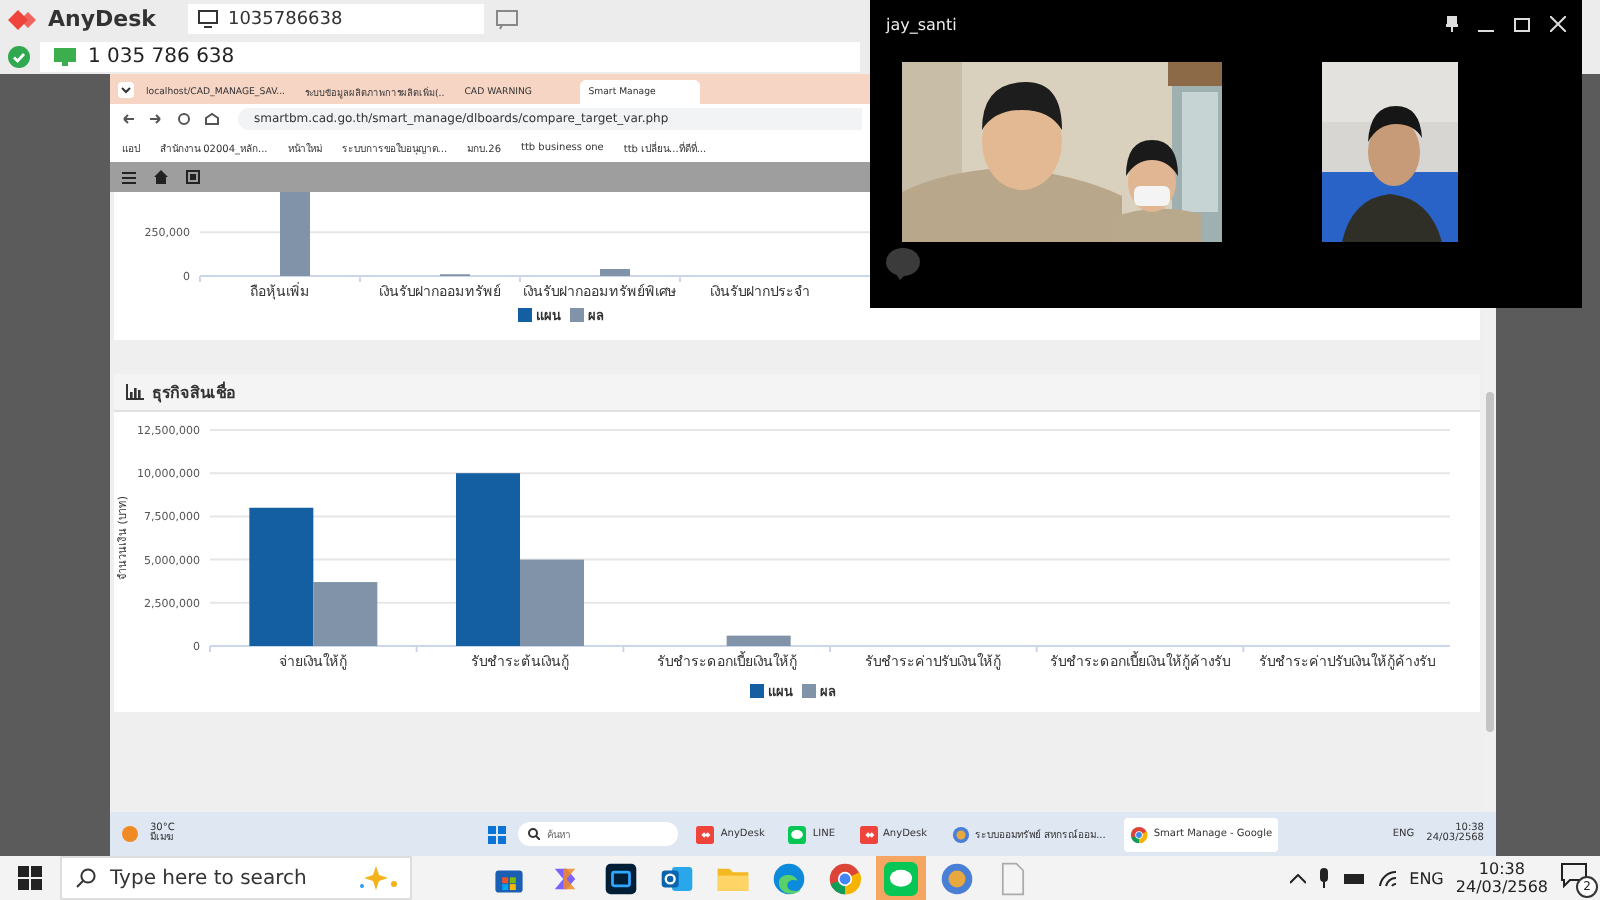 This screenshot has height=900, width=1600. I want to click on monitor-icon, so click(207, 19).